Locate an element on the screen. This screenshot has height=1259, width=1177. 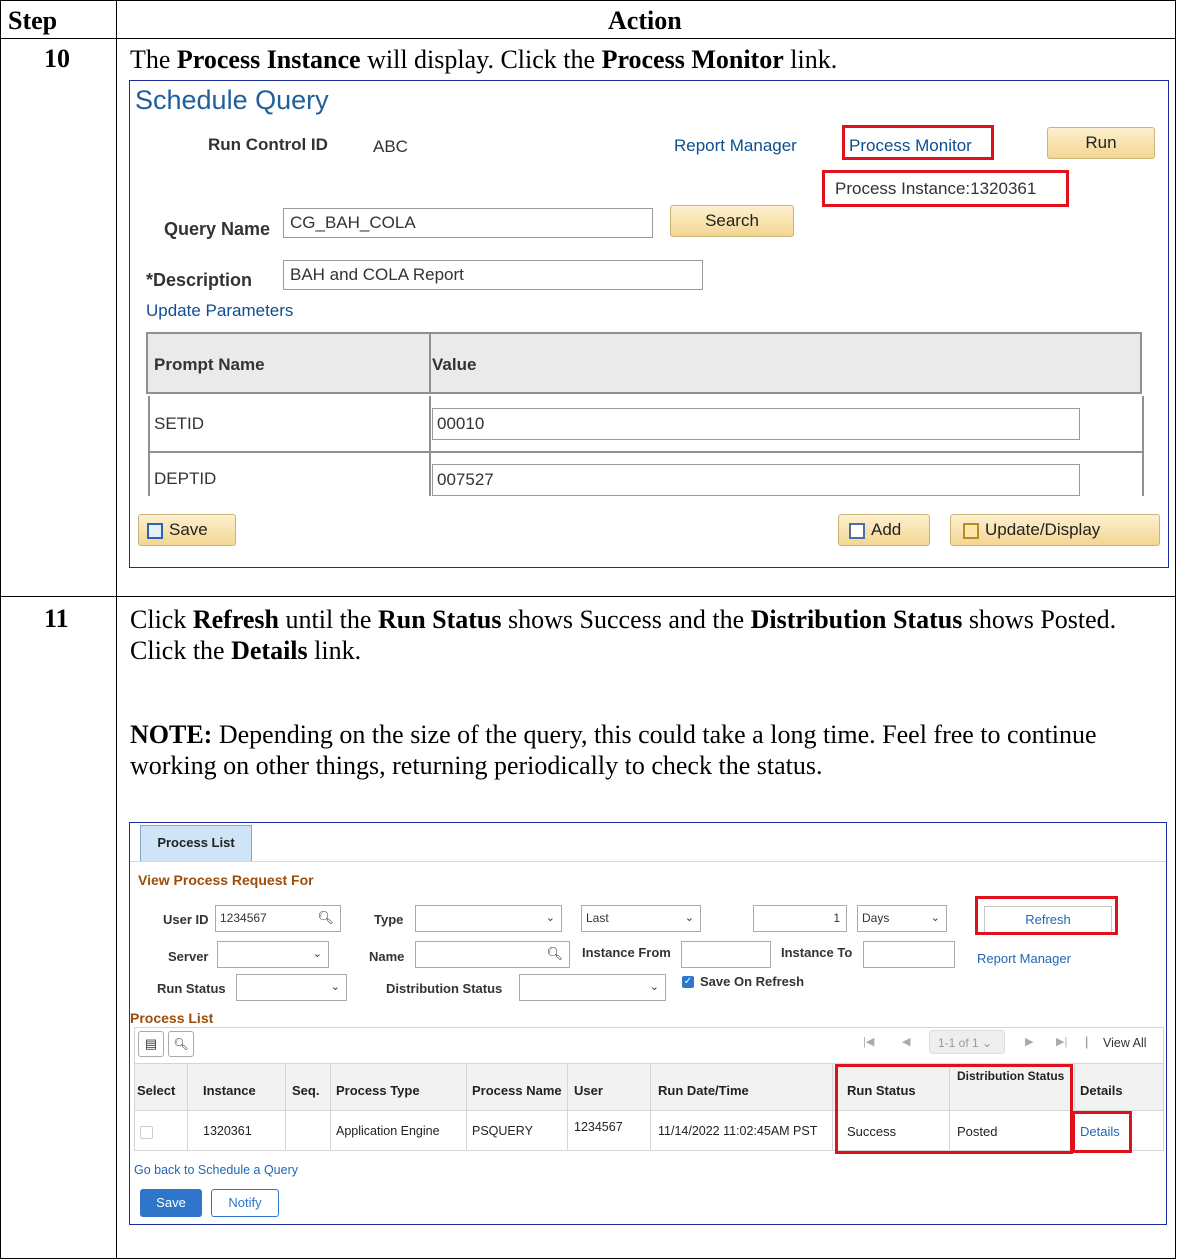
highlight-process-monitor is located at coordinates (918, 142).